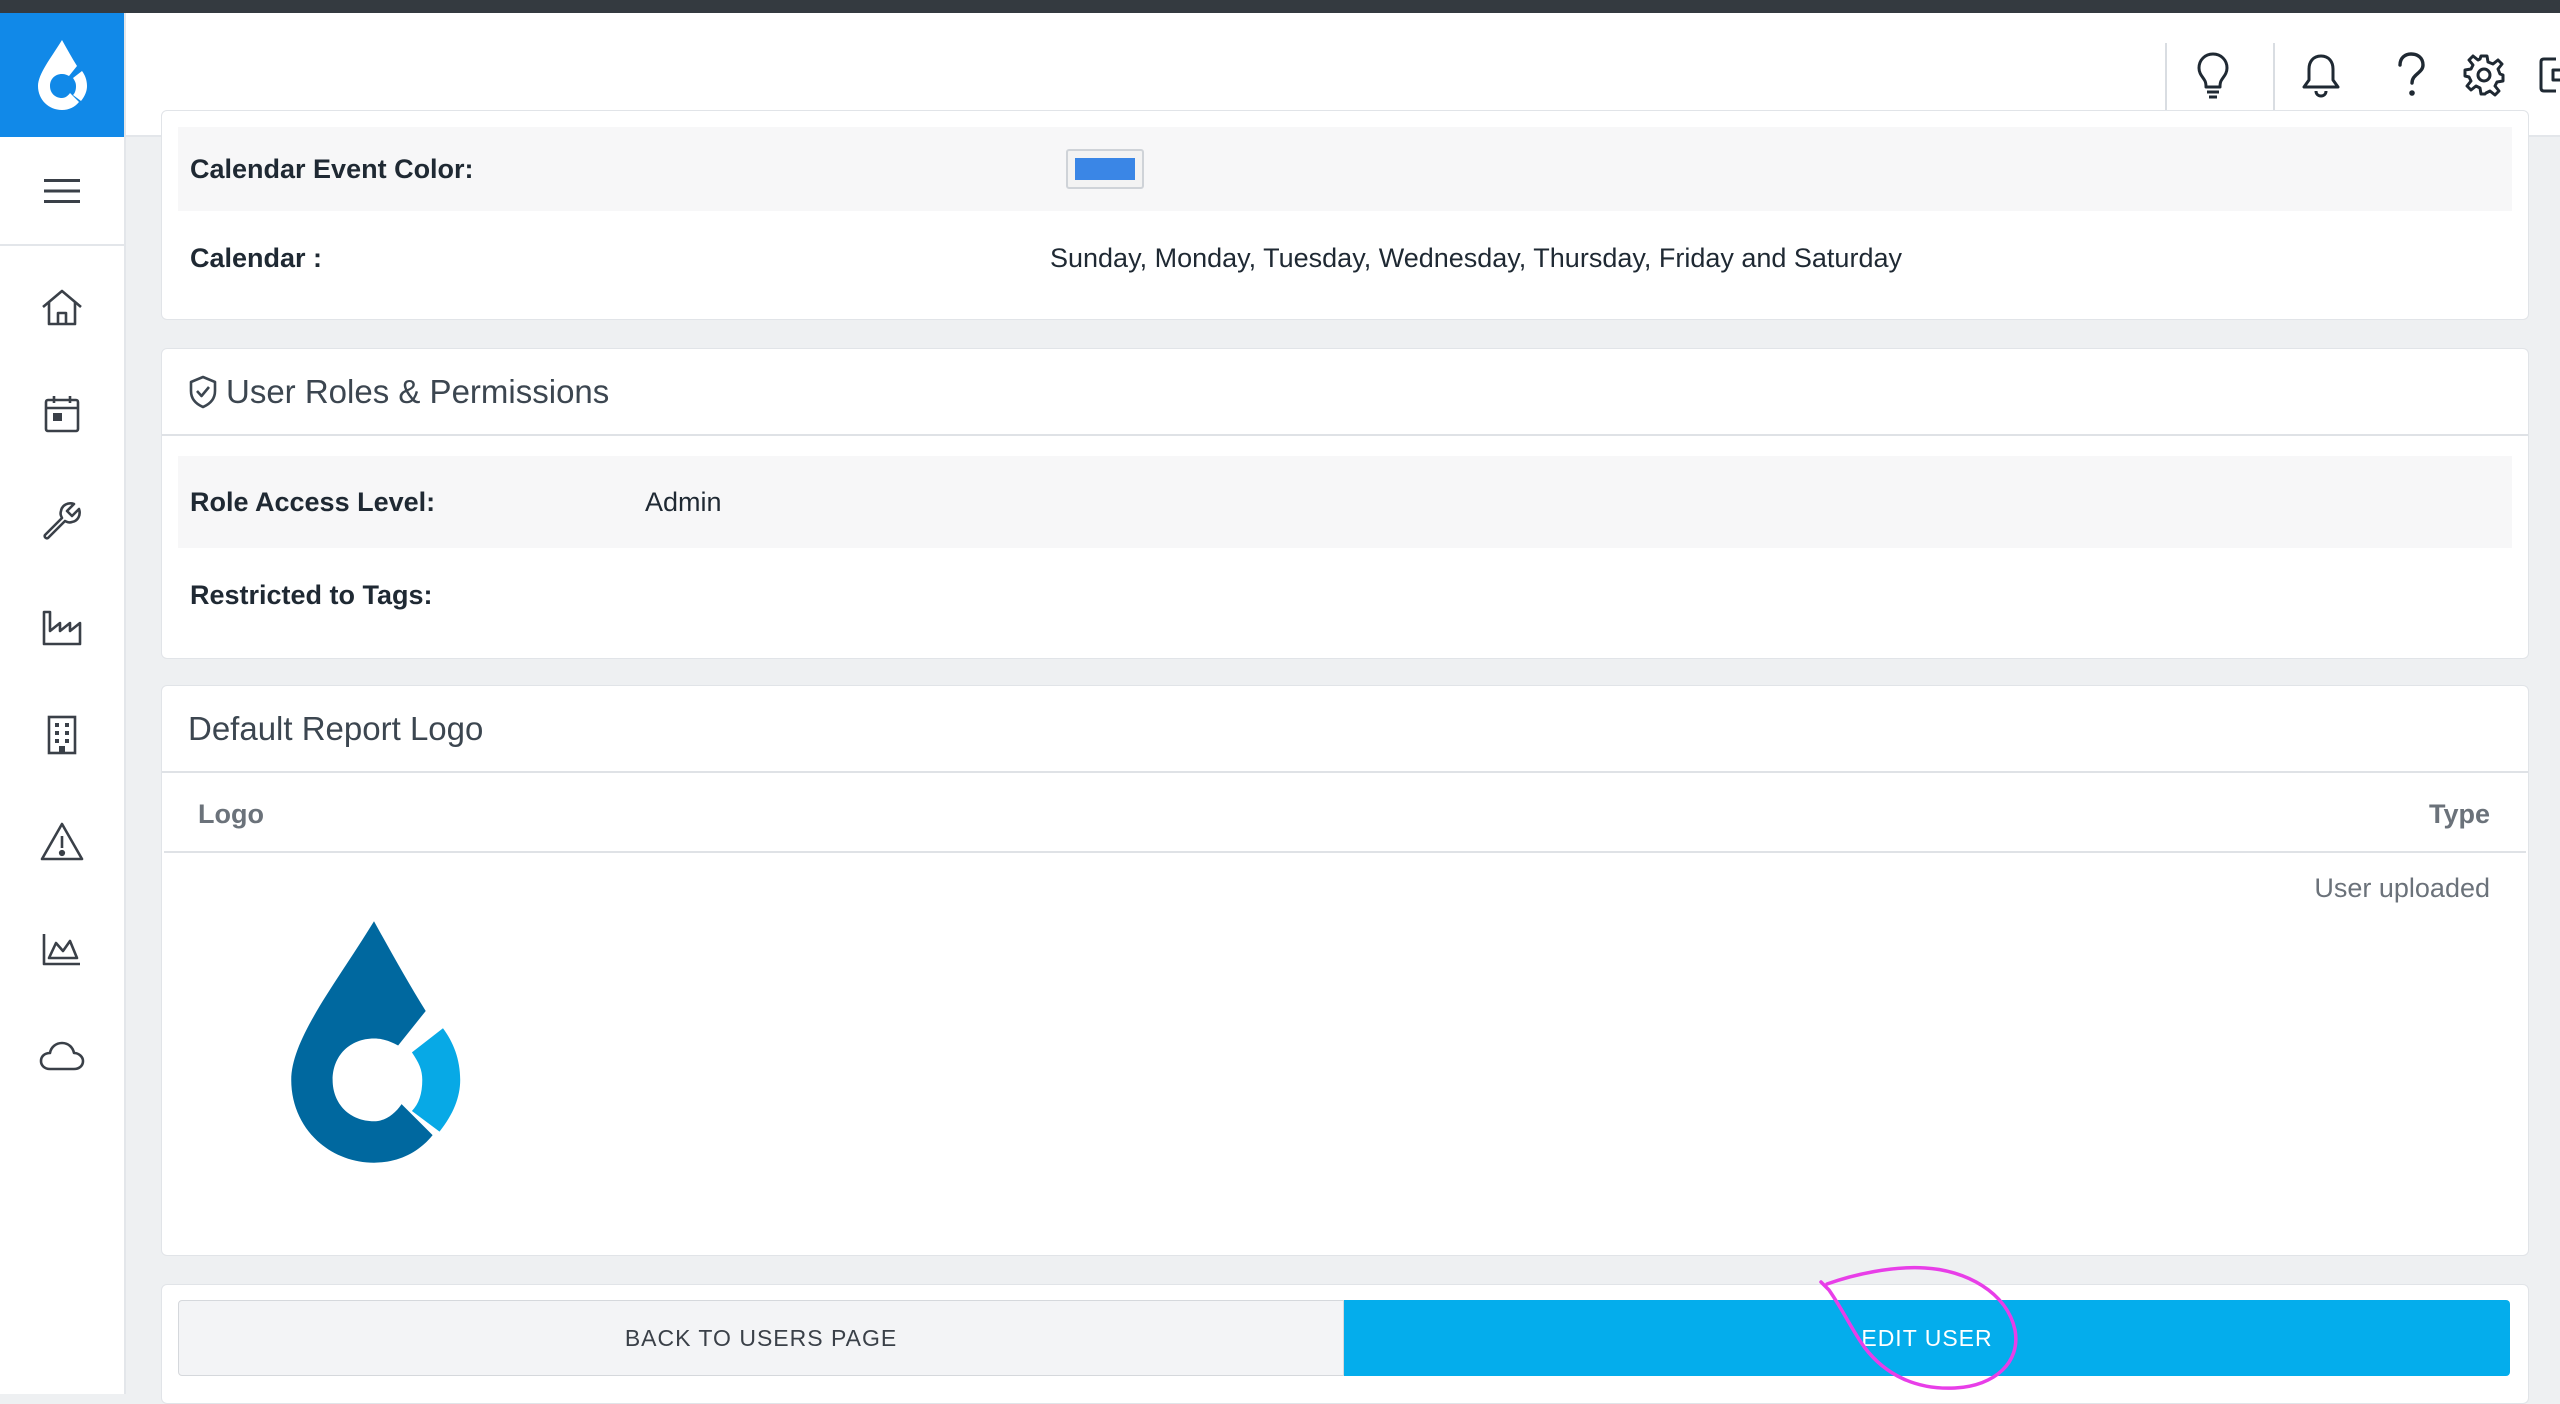  What do you see at coordinates (256, 257) in the screenshot?
I see `calendar-label: Calendar :` at bounding box center [256, 257].